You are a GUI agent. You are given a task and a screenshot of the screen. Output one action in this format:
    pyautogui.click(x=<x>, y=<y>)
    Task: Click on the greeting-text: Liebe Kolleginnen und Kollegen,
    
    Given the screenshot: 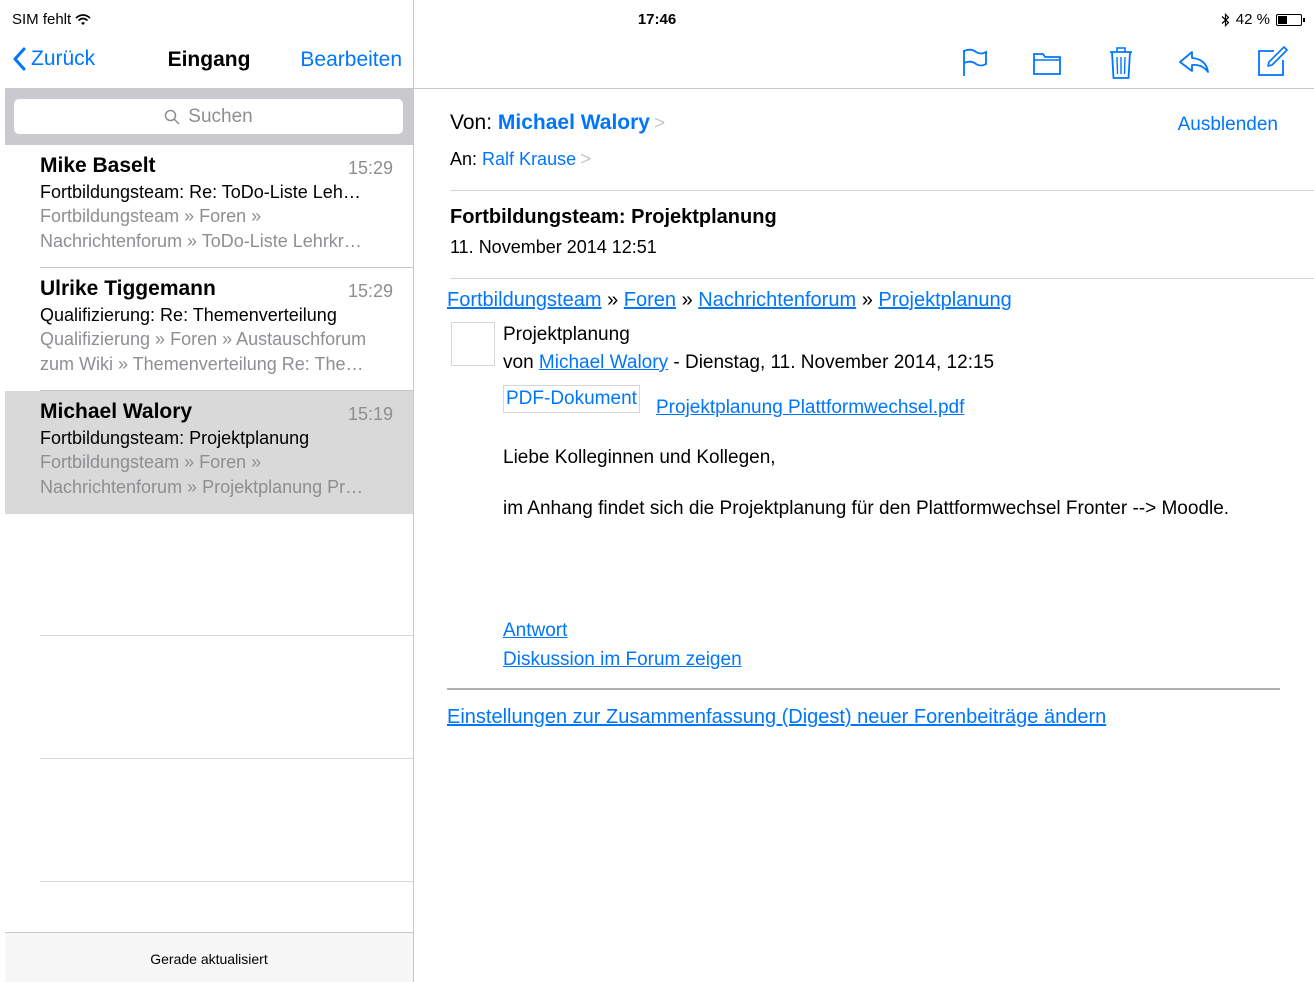 What is the action you would take?
    pyautogui.click(x=639, y=457)
    